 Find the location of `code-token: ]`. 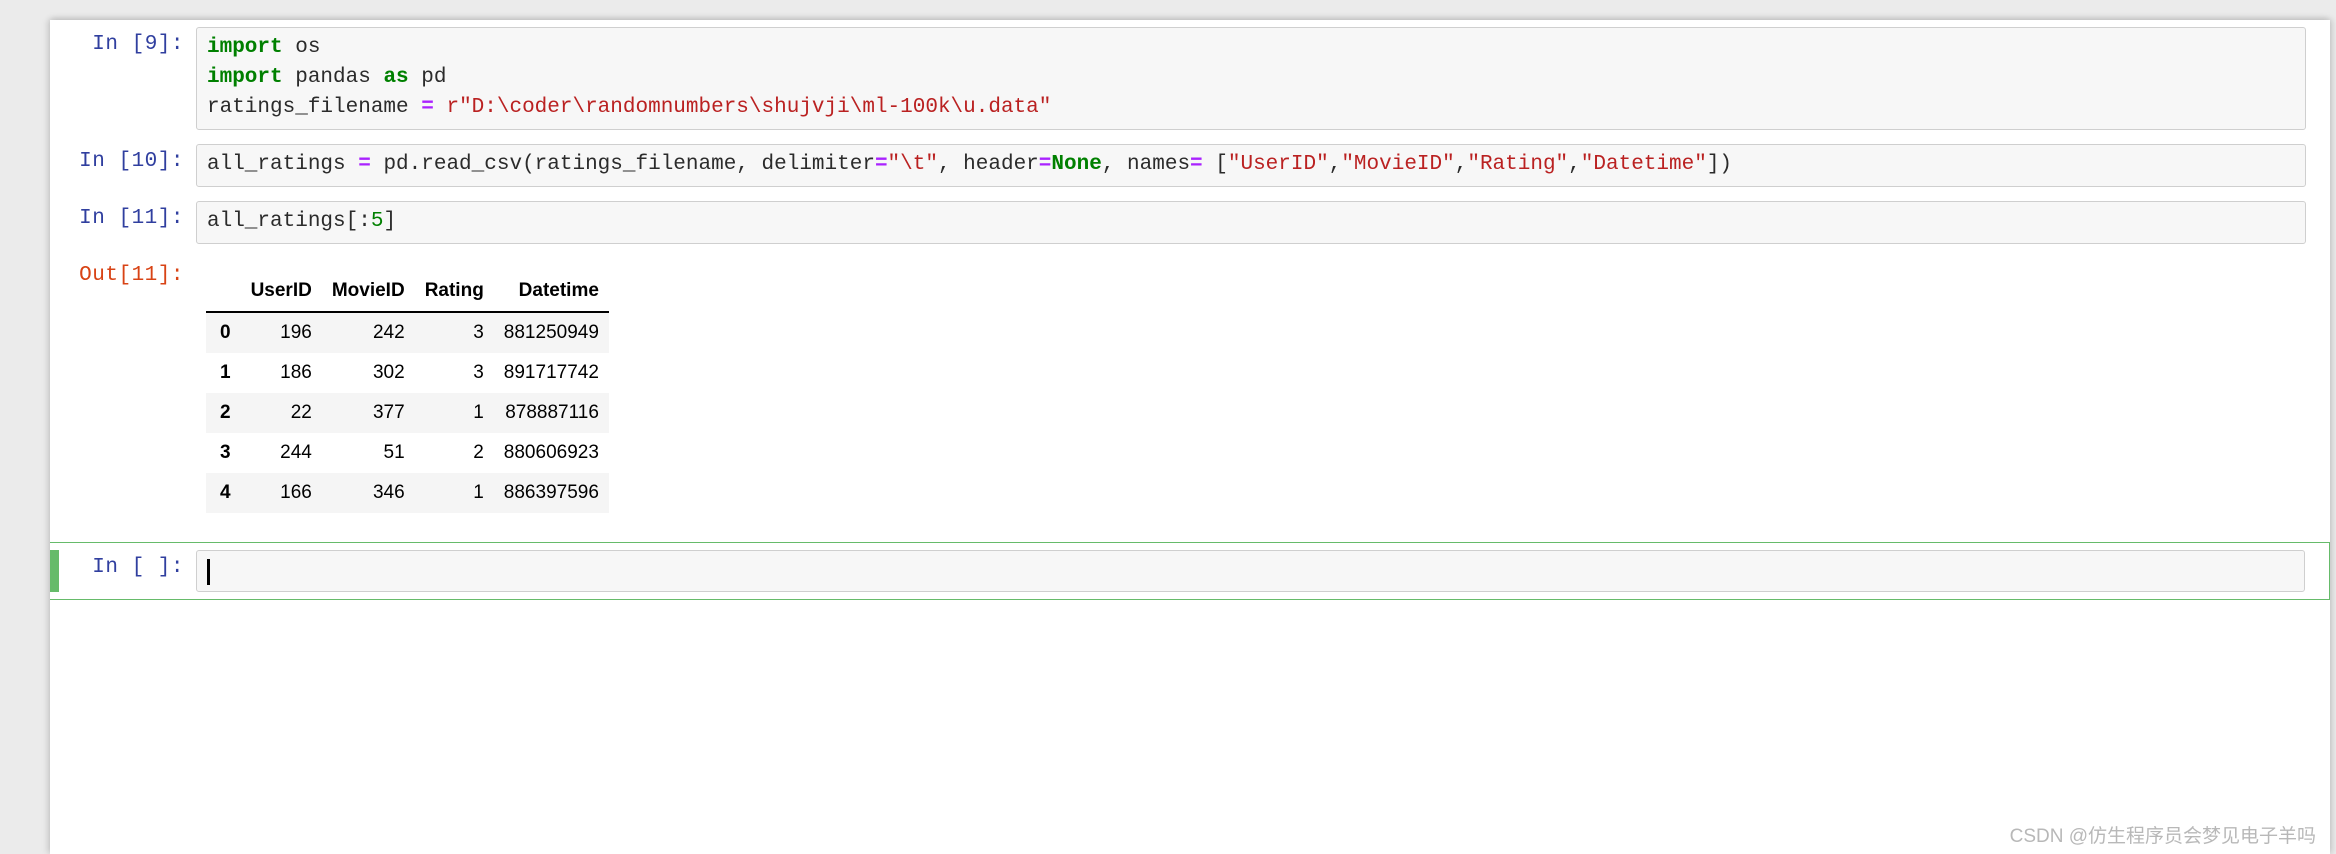

code-token: ] is located at coordinates (390, 221).